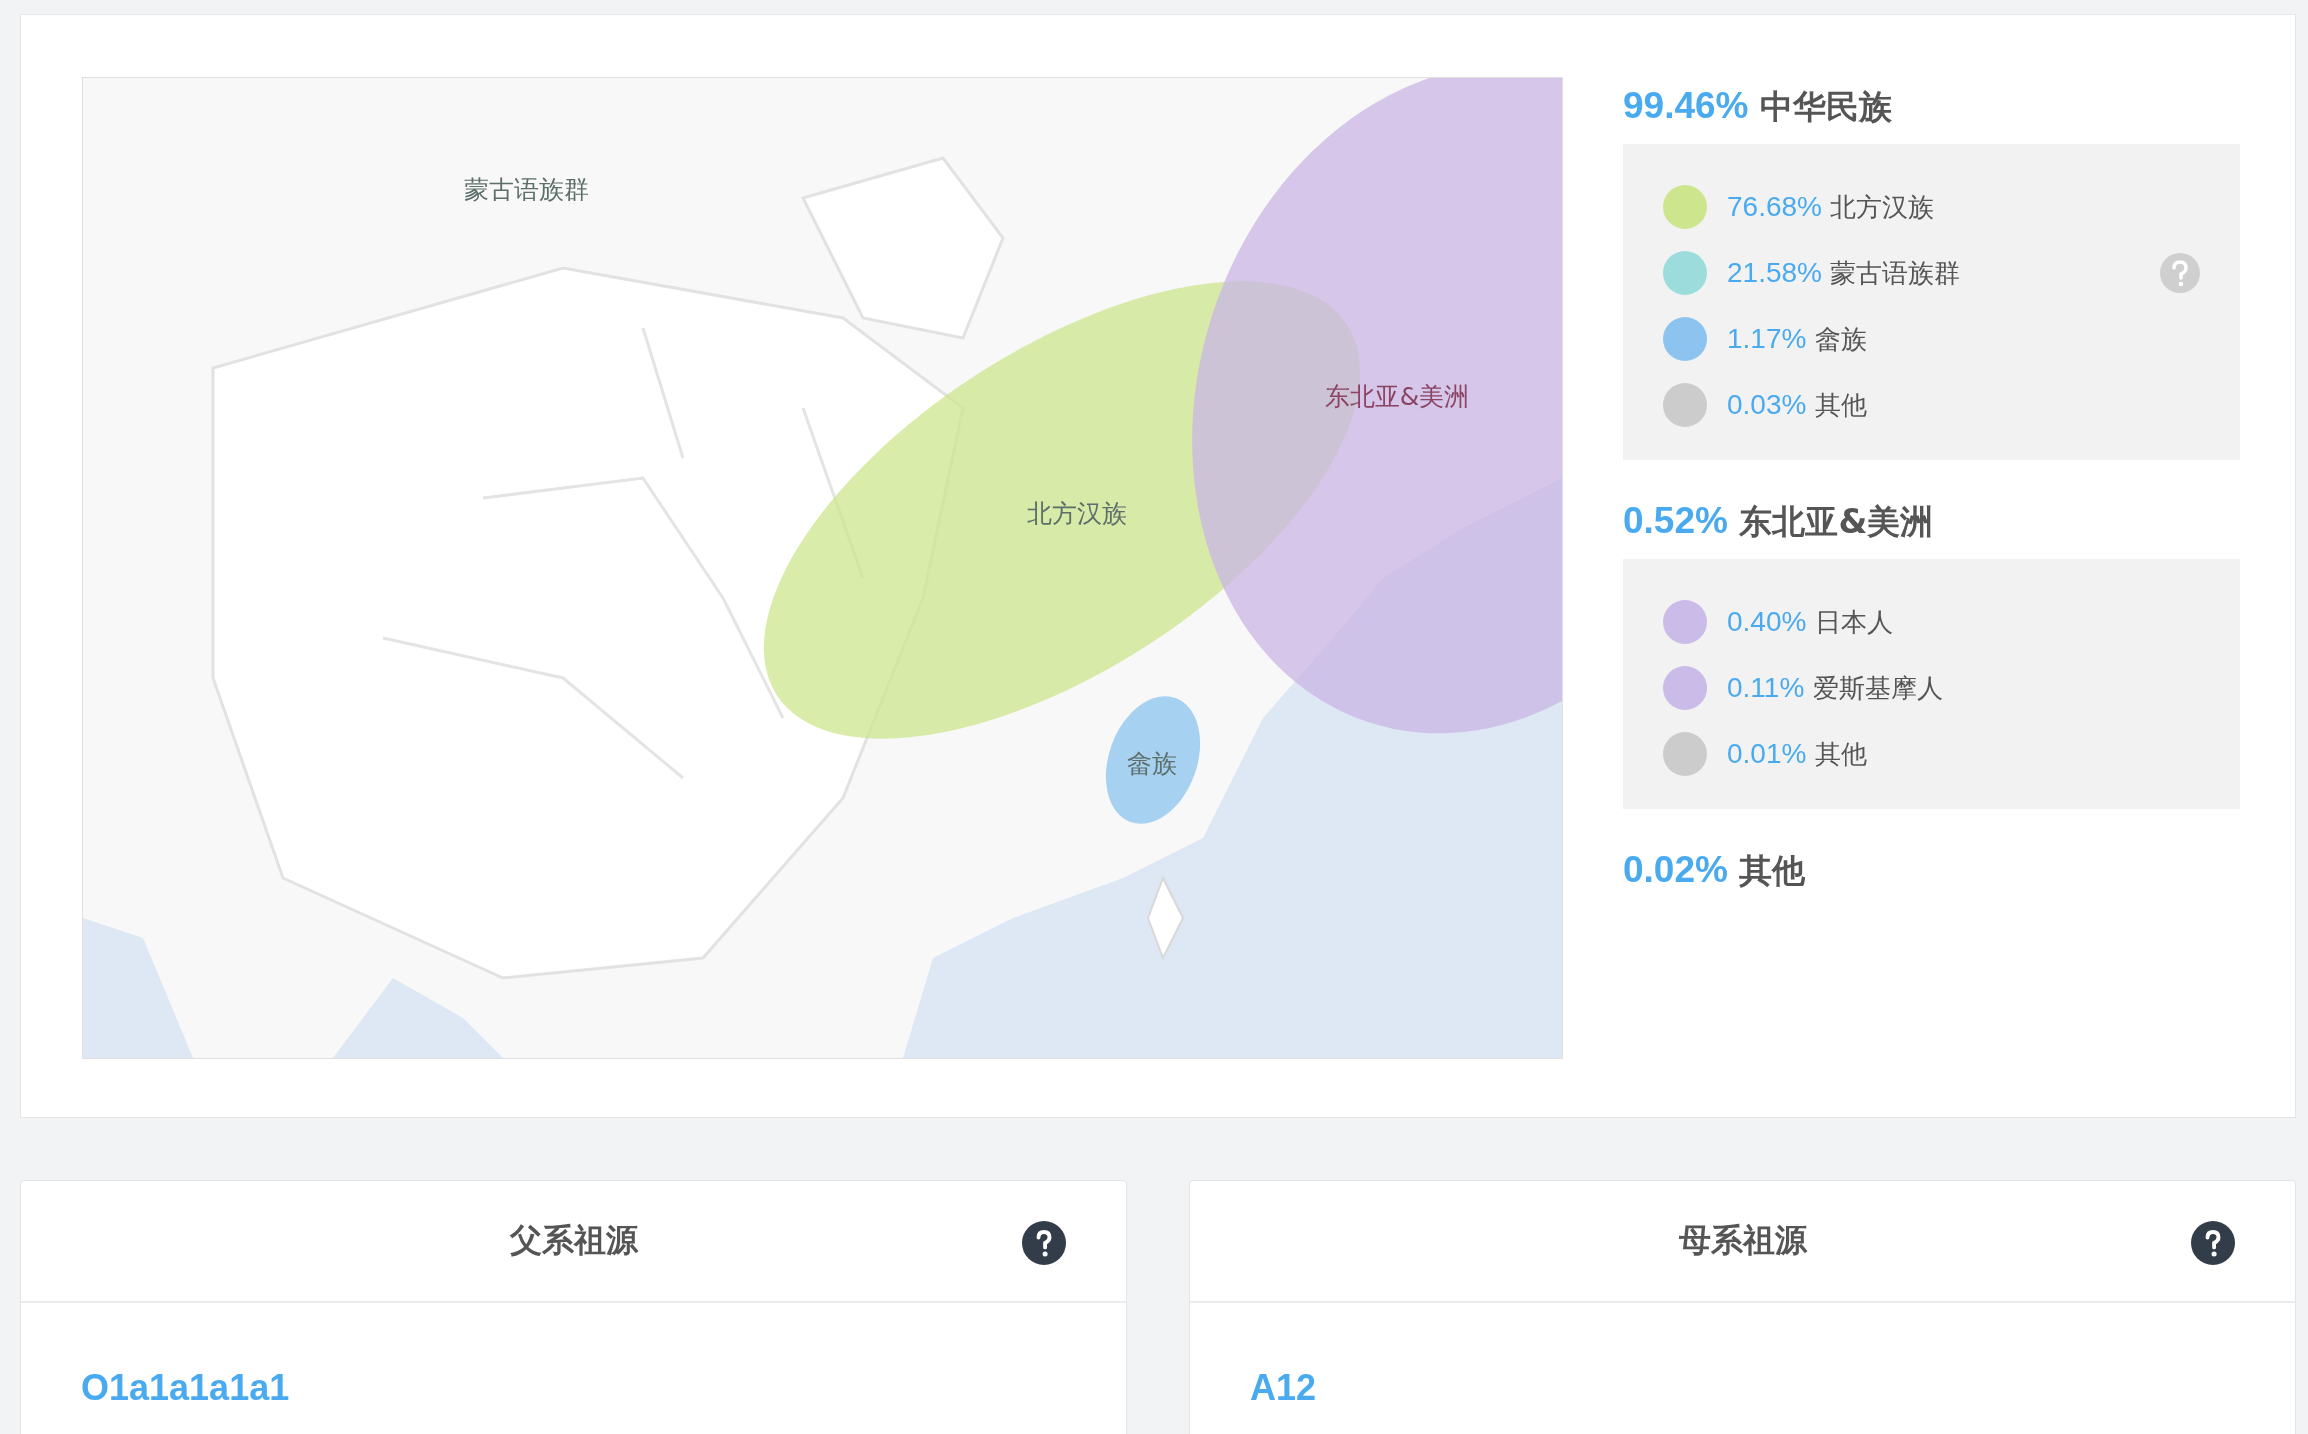 The image size is (2308, 1434). What do you see at coordinates (1742, 1240) in the screenshot?
I see `card-title: 母系祖源` at bounding box center [1742, 1240].